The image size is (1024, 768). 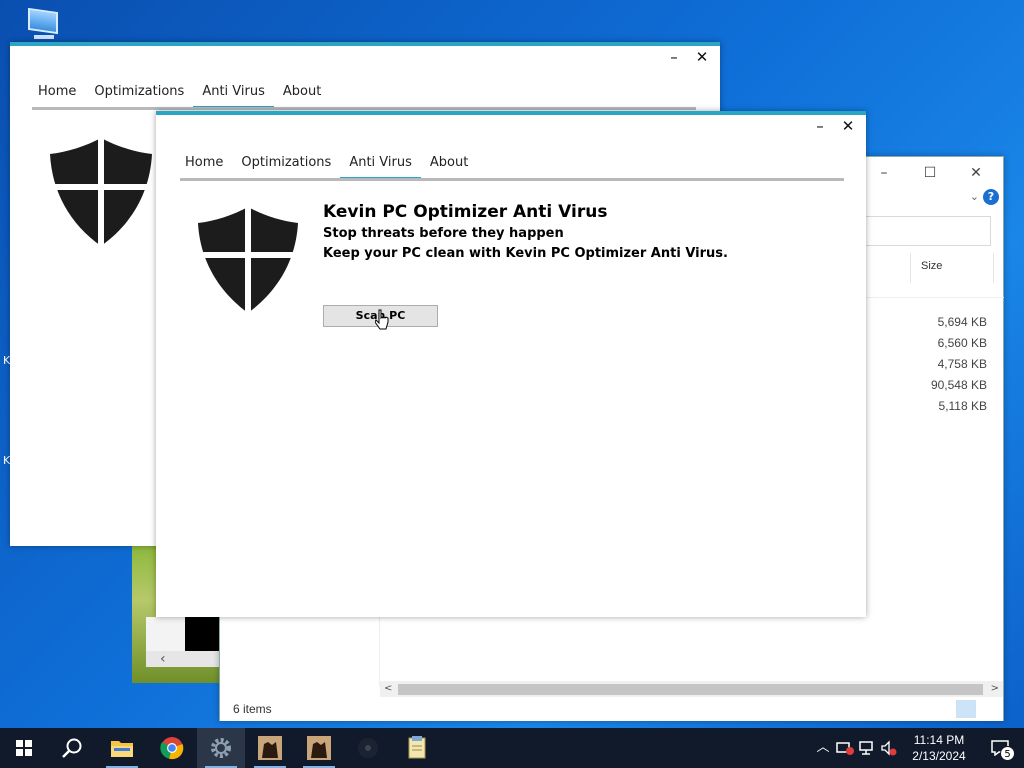 I want to click on scroll-right-arrow-icon: >, so click(x=995, y=689).